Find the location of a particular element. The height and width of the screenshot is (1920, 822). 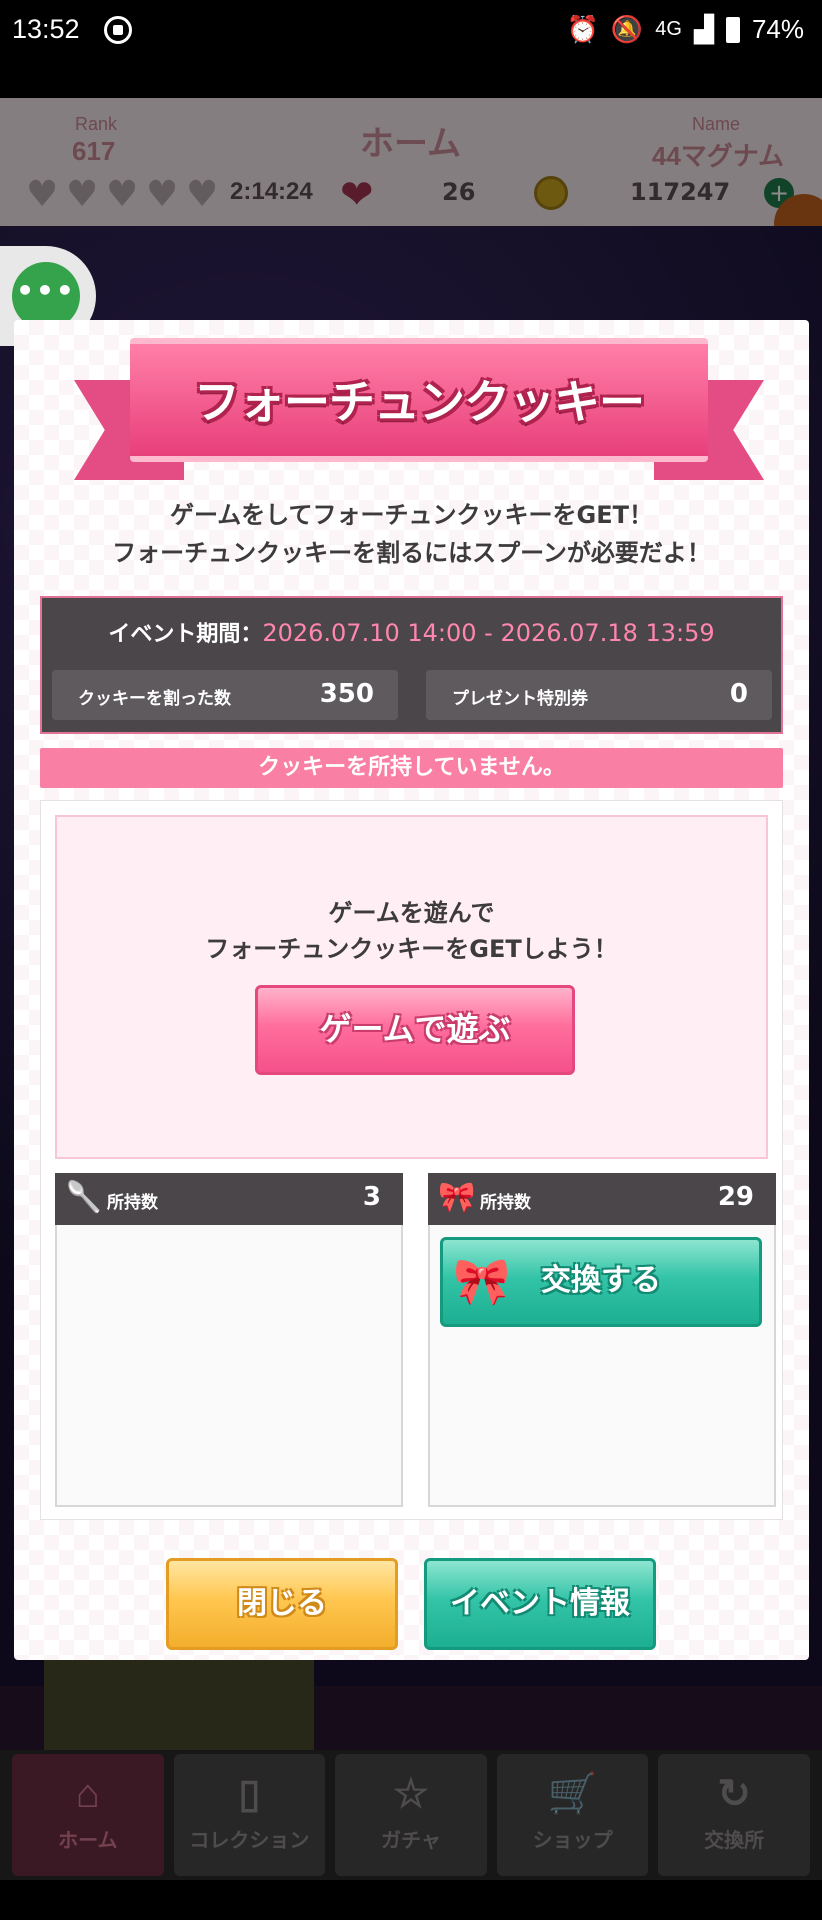

cookies-broken-stat: クッキーを割った数 350 is located at coordinates (225, 695).